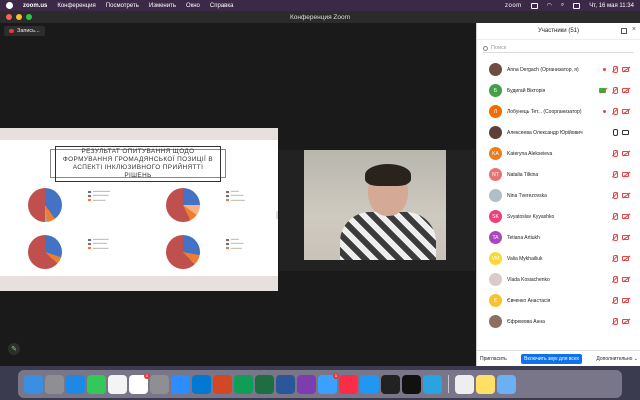 The width and height of the screenshot is (640, 400). What do you see at coordinates (193, 6) in the screenshot?
I see `menu-window: Окно` at bounding box center [193, 6].